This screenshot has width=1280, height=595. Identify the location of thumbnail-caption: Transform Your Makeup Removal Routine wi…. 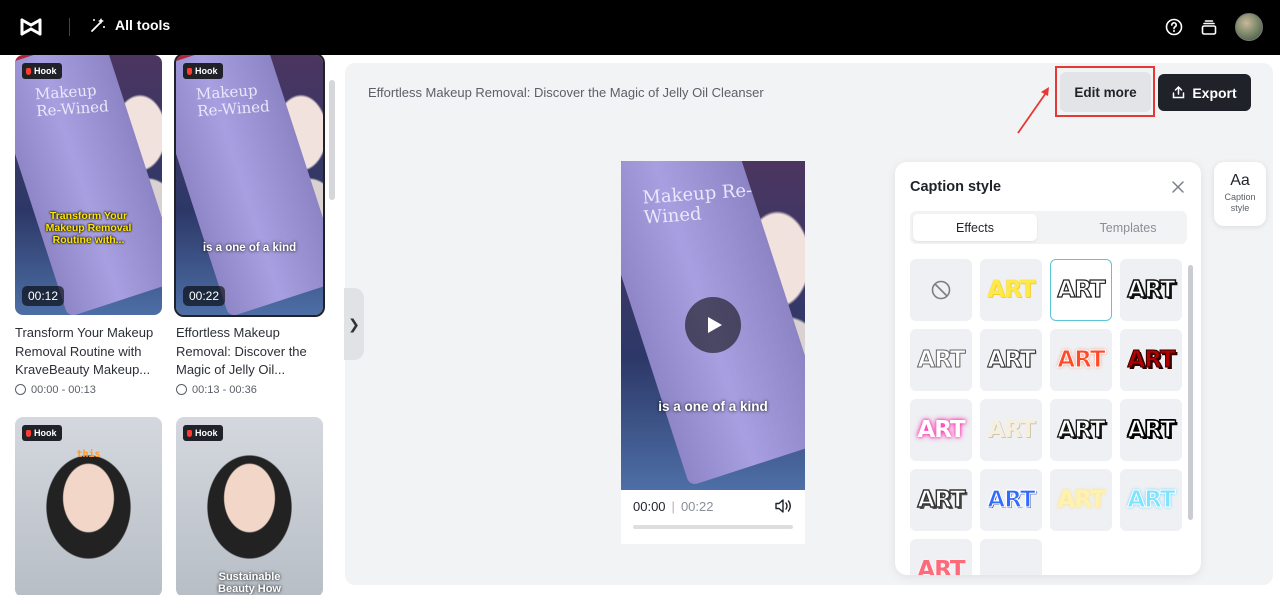
(88, 228).